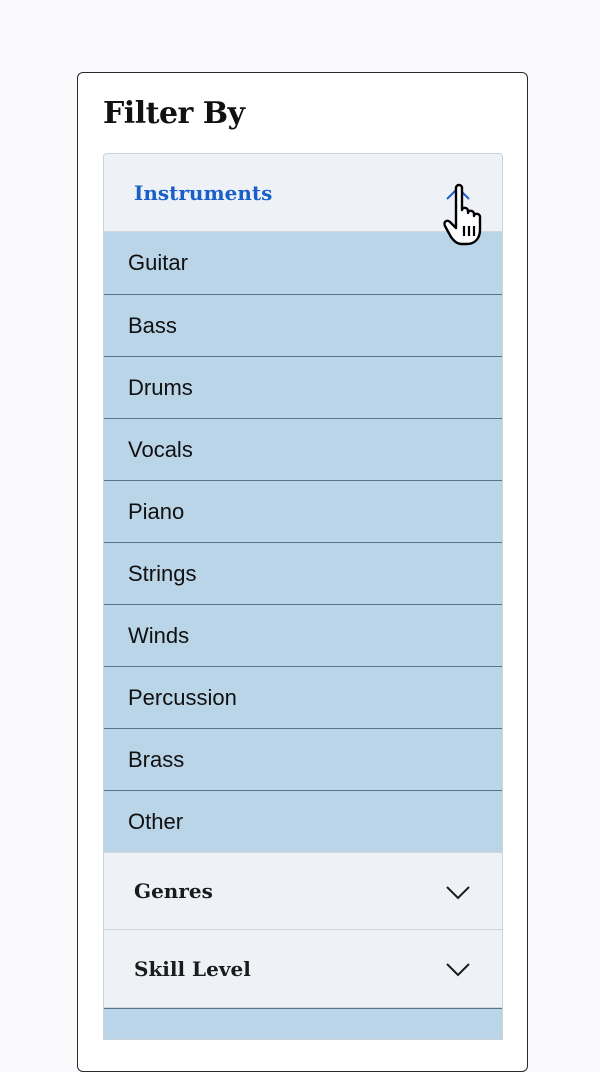  I want to click on chevron-up-icon, so click(458, 193).